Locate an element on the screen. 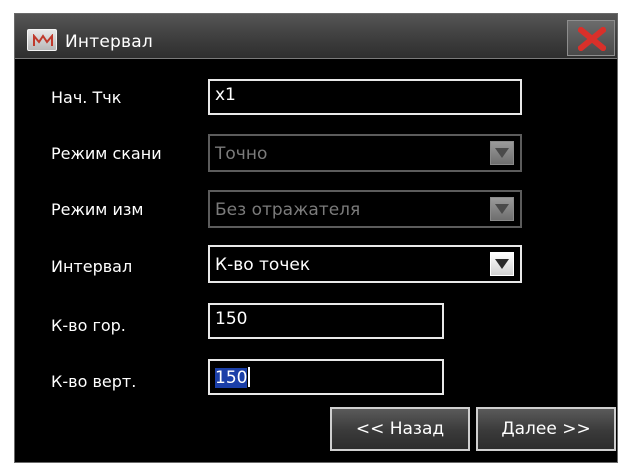 The image size is (618, 463). scan-mode-value: Точно is located at coordinates (241, 154).